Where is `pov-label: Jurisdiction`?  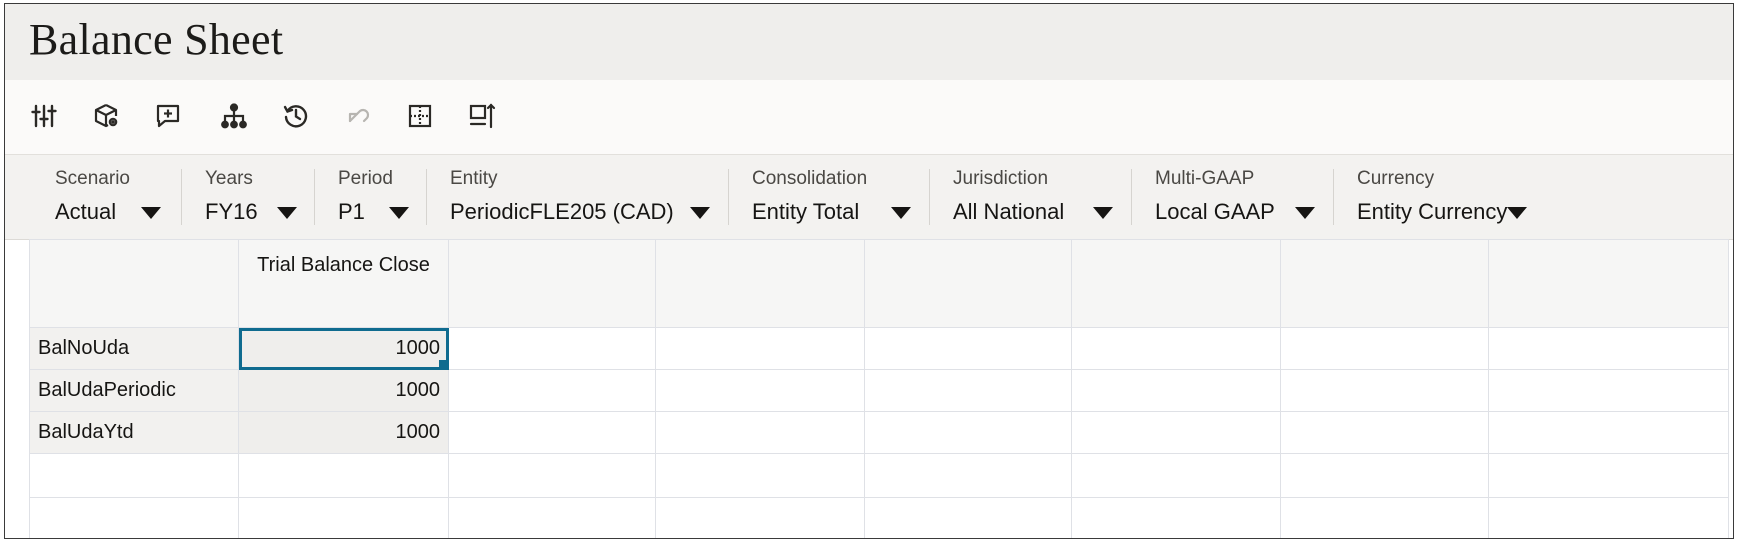
pov-label: Jurisdiction is located at coordinates (1001, 178).